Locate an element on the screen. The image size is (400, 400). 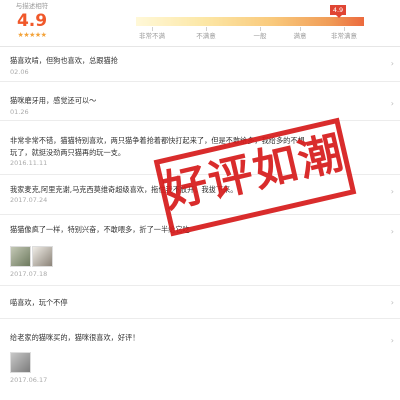
review-item: 喵喜欢，玩个不停 › is located at coordinates (200, 302).